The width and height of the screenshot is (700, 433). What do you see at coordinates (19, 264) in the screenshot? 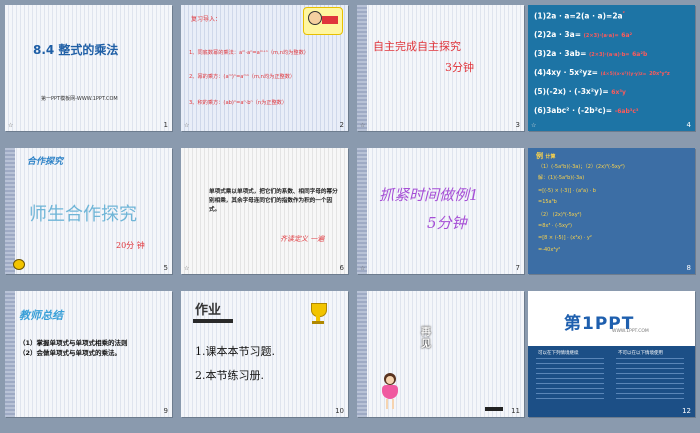
I see `clock-icon` at bounding box center [19, 264].